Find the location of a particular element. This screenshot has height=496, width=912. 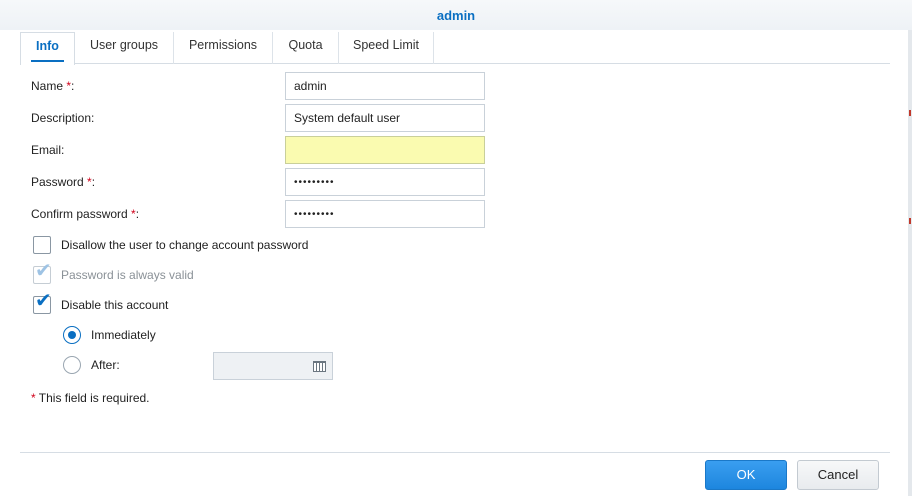

tab-quota: Quota is located at coordinates (306, 48).